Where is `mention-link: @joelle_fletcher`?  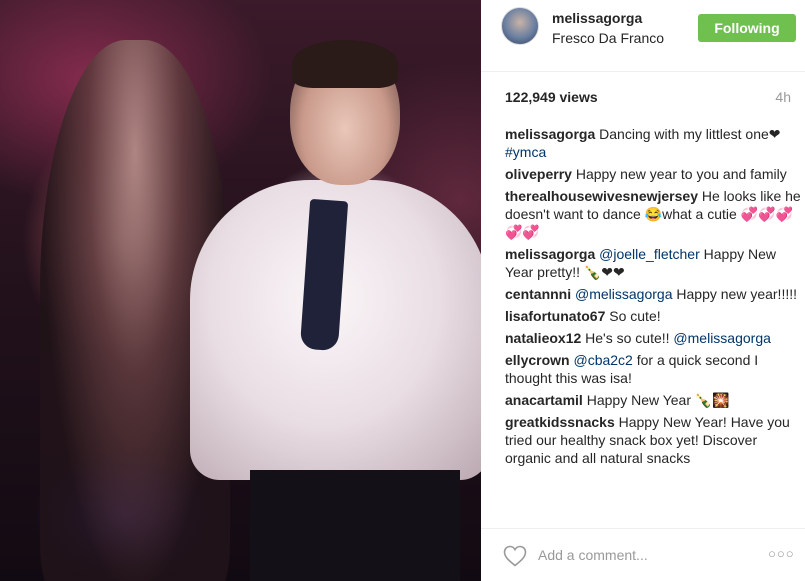
mention-link: @joelle_fletcher is located at coordinates (649, 254).